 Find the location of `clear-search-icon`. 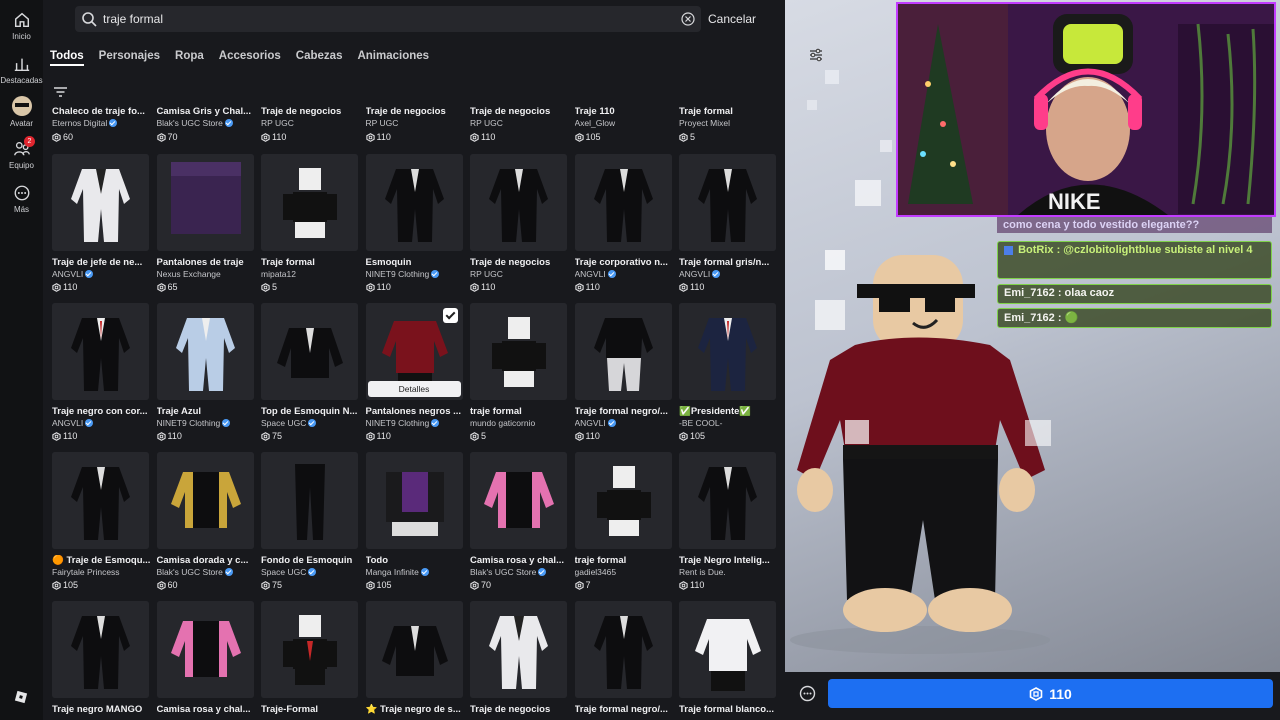

clear-search-icon is located at coordinates (688, 19).